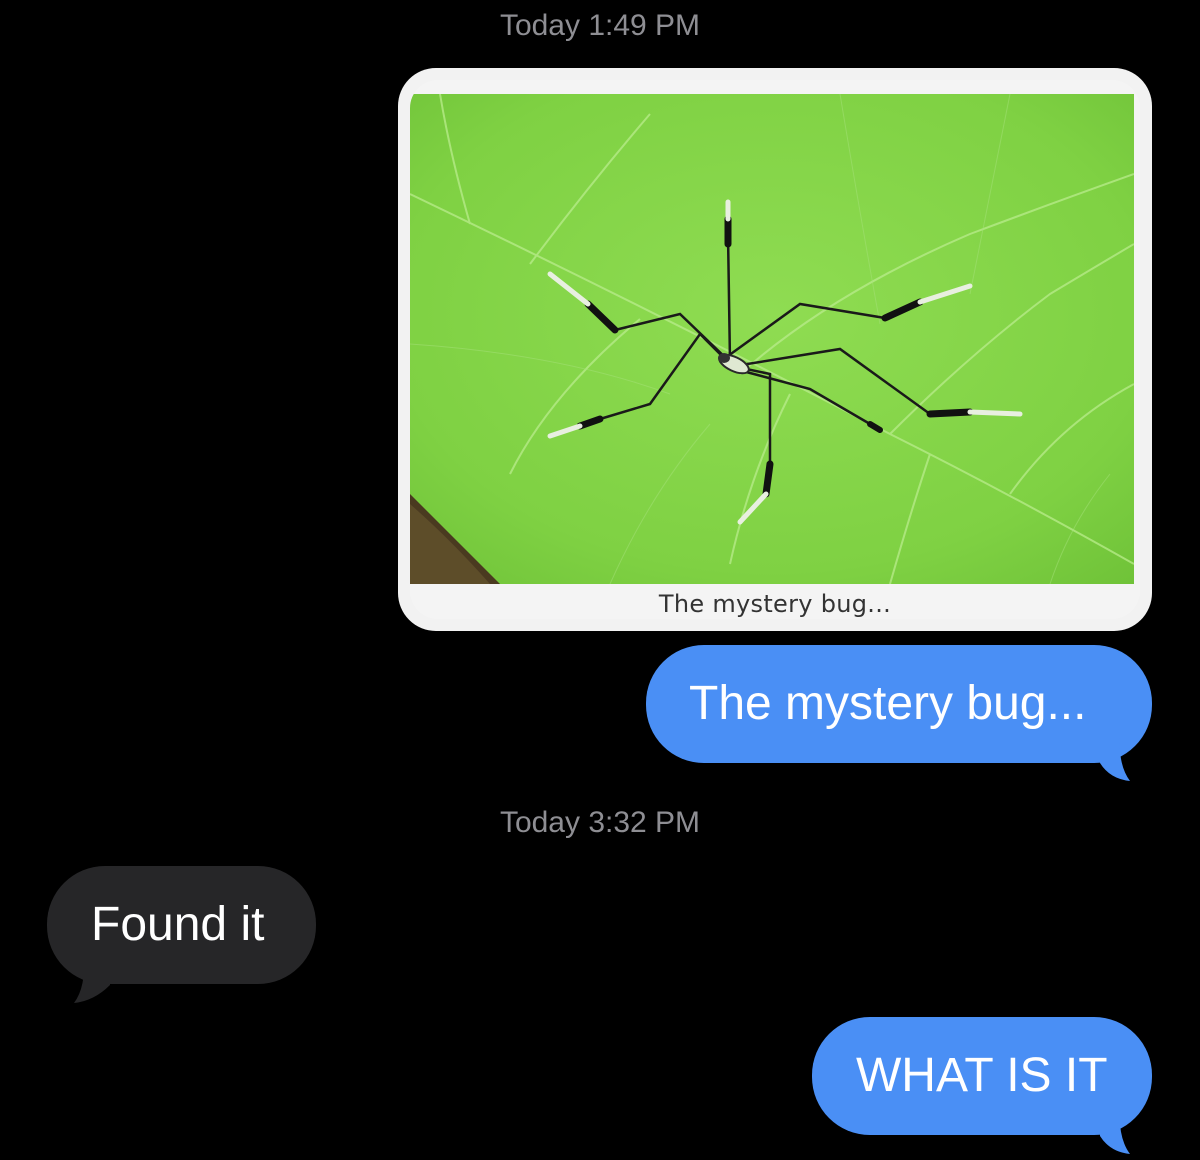 The height and width of the screenshot is (1160, 1200). Describe the element at coordinates (92, 979) in the screenshot. I see `received-bubble-tail` at that location.